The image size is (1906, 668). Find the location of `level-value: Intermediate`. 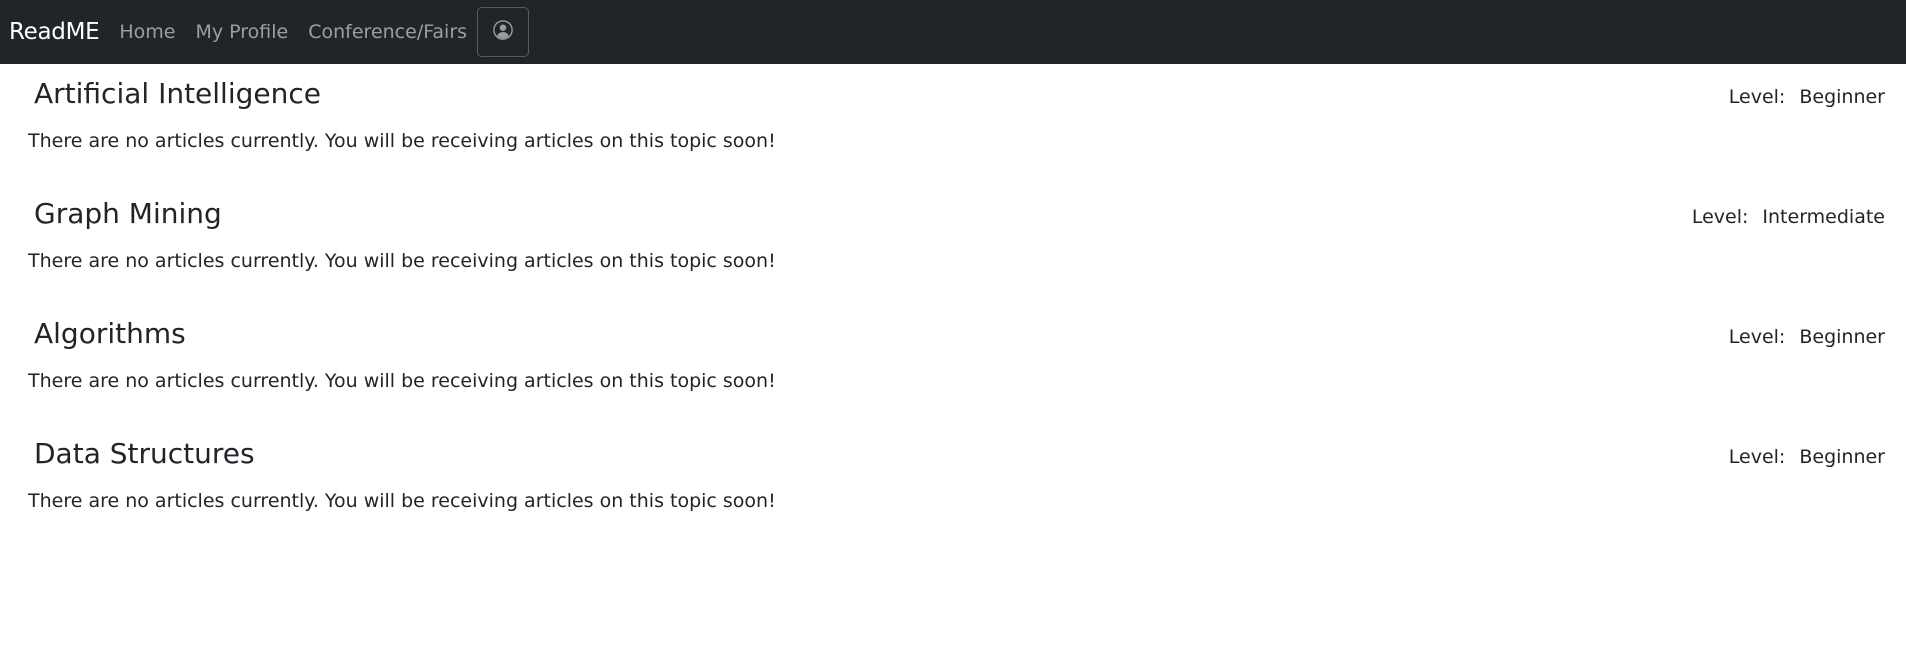

level-value: Intermediate is located at coordinates (1823, 217).